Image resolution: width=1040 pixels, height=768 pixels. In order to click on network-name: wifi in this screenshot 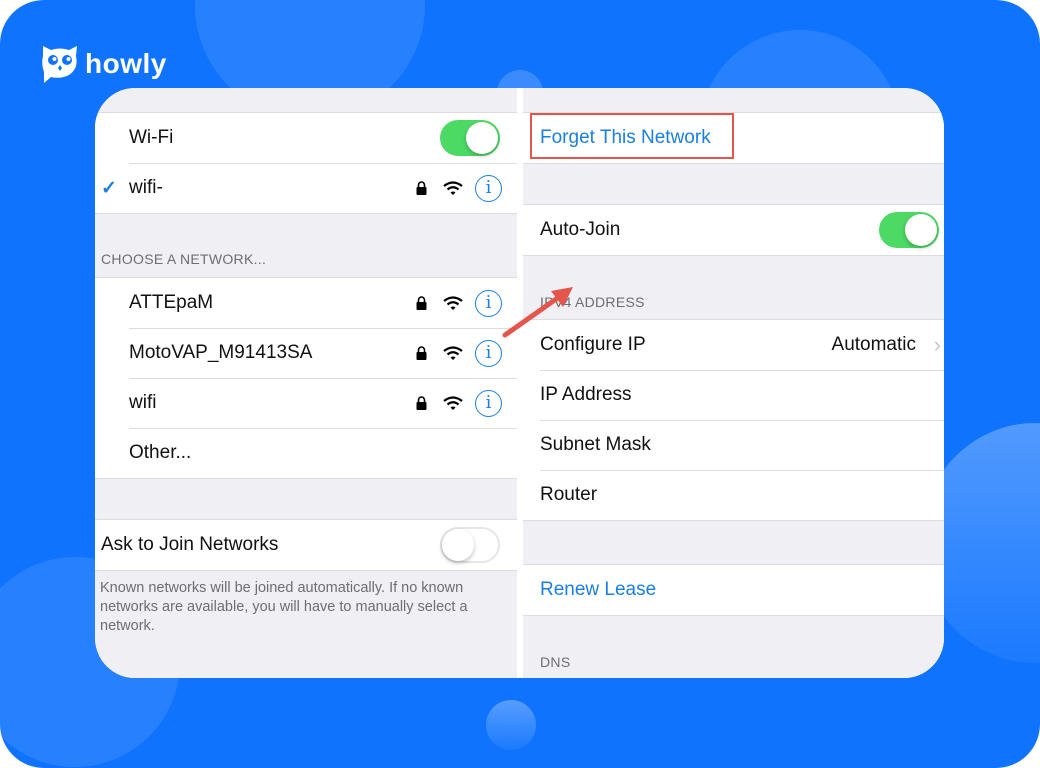, I will do `click(143, 402)`.